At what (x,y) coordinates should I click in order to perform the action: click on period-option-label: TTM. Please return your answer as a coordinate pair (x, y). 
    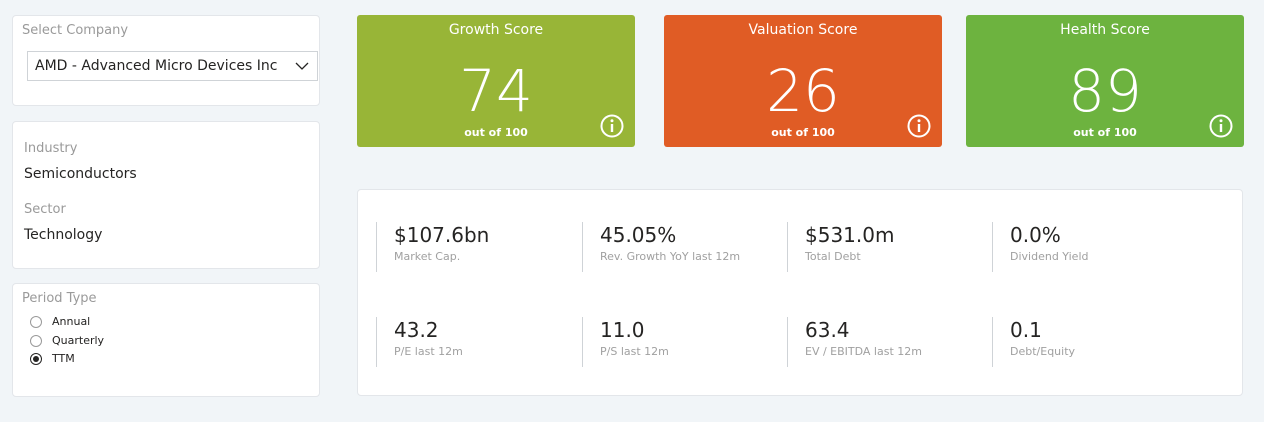
    Looking at the image, I should click on (63, 358).